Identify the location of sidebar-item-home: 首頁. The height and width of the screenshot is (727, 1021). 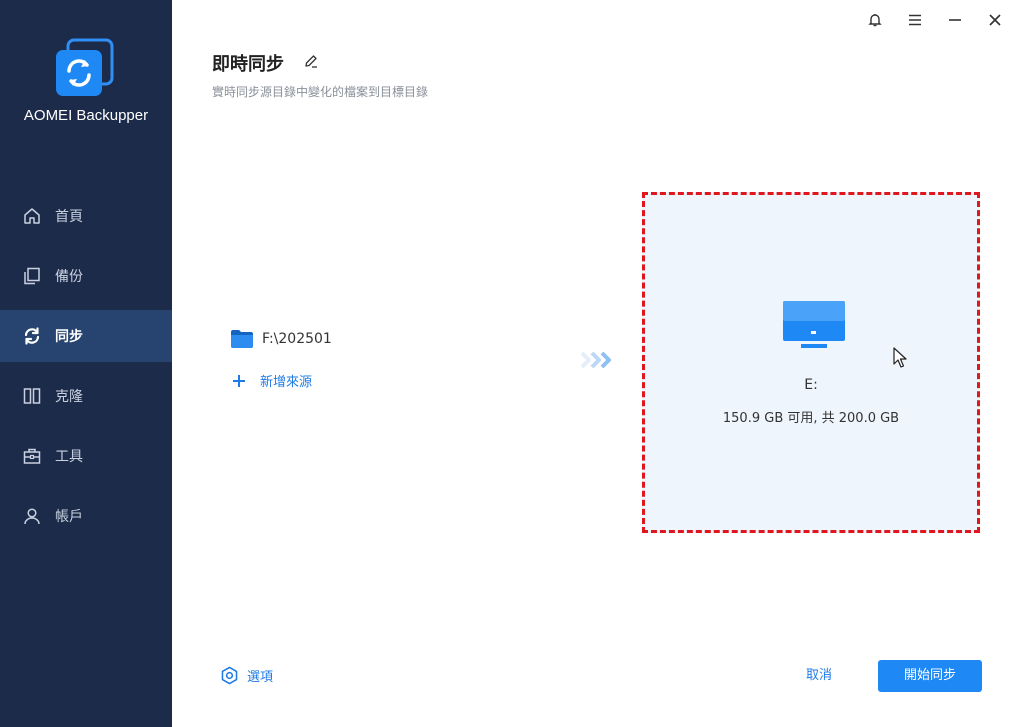
(86, 216).